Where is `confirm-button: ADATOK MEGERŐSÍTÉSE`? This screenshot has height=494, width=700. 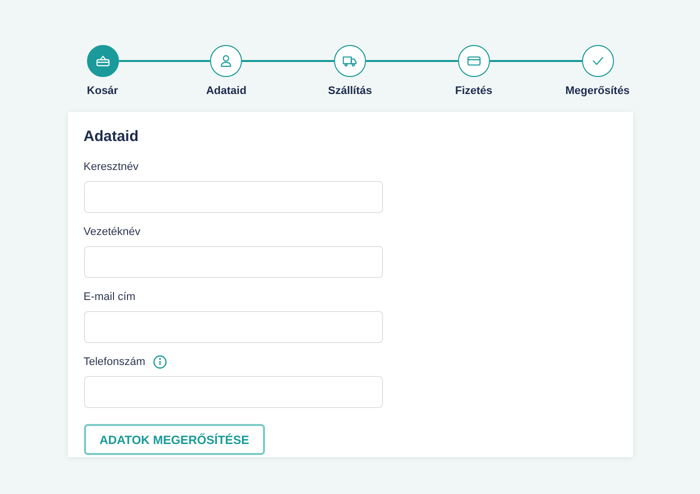 confirm-button: ADATOK MEGERŐSÍTÉSE is located at coordinates (175, 439).